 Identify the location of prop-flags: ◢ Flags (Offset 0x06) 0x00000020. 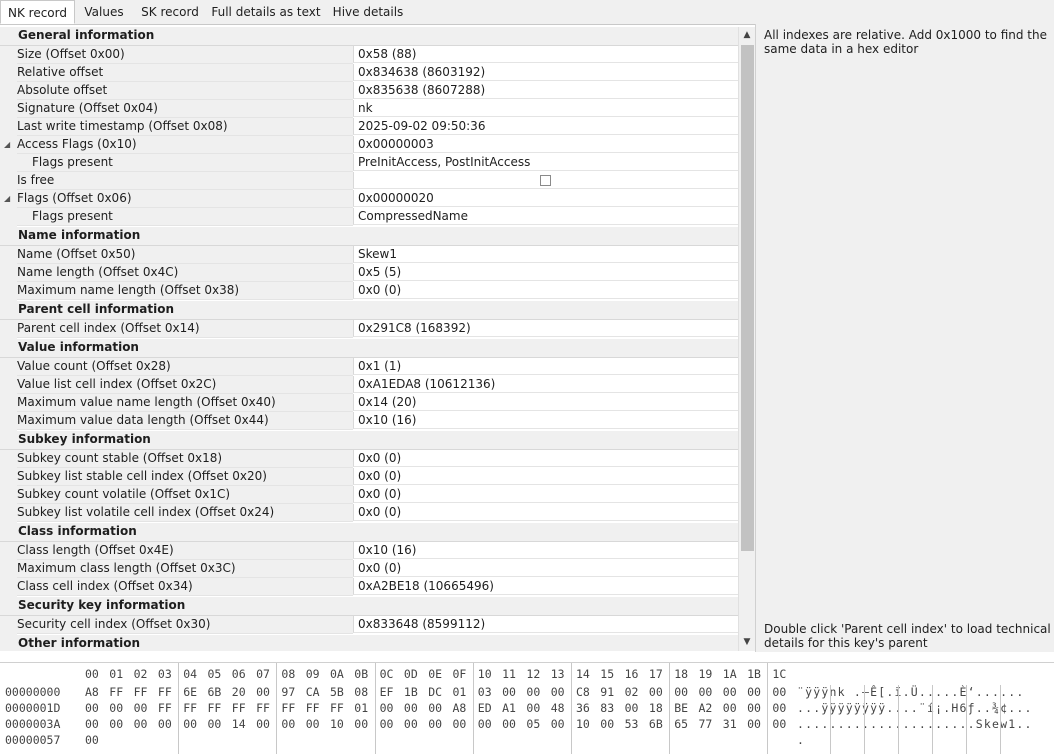
(369, 199).